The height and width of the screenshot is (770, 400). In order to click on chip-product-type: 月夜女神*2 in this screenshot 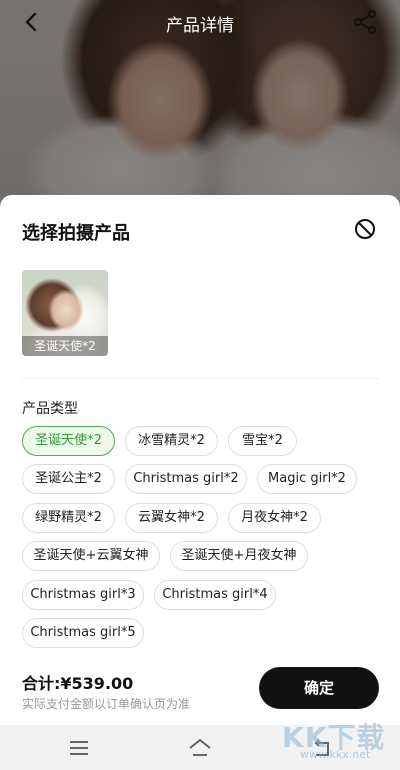, I will do `click(274, 518)`.